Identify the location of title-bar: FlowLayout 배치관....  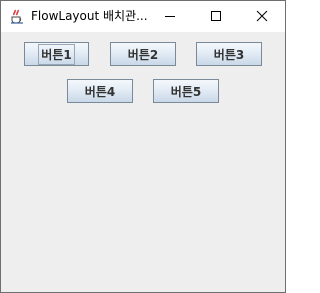
(143, 16).